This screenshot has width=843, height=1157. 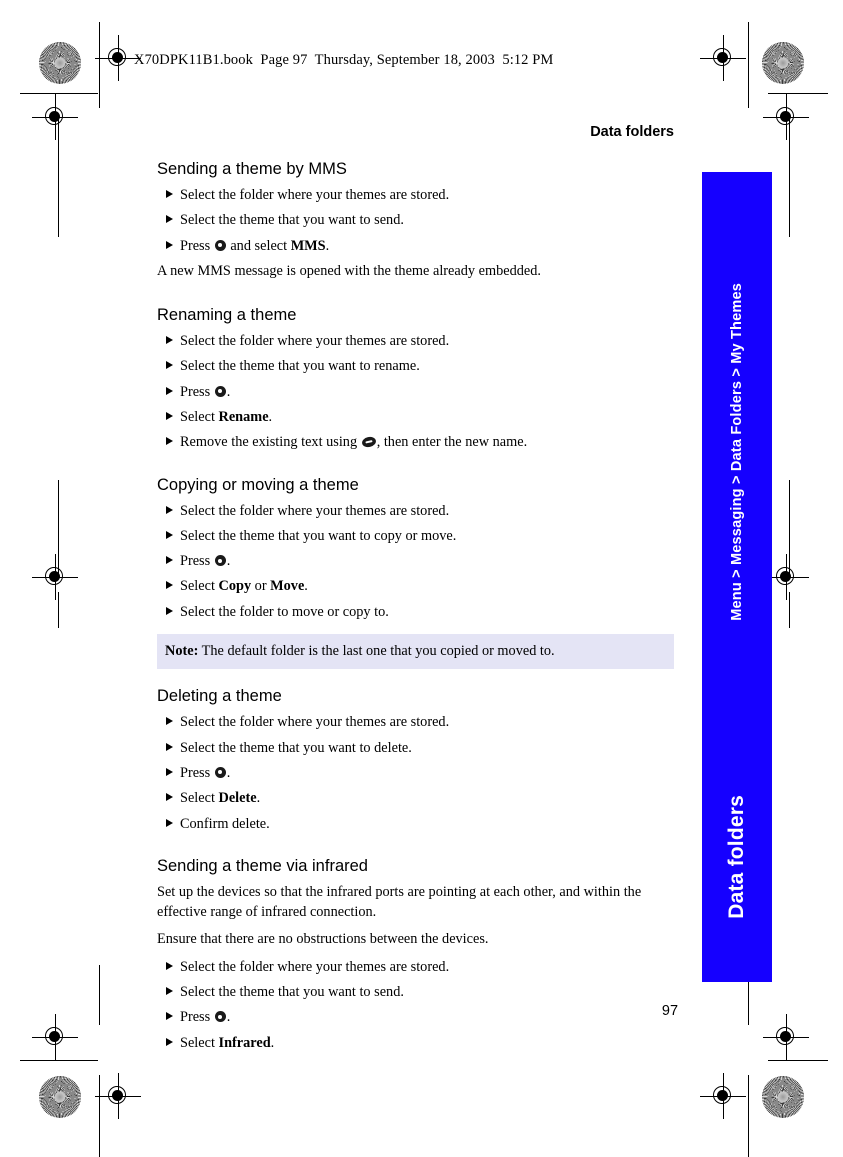 What do you see at coordinates (244, 1042) in the screenshot?
I see `emphasis-term: Infrared` at bounding box center [244, 1042].